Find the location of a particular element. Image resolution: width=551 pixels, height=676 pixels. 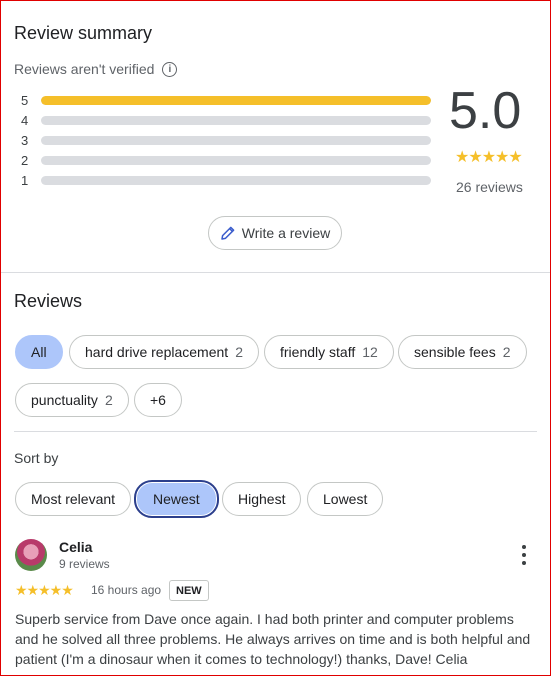

avatar is located at coordinates (31, 555).